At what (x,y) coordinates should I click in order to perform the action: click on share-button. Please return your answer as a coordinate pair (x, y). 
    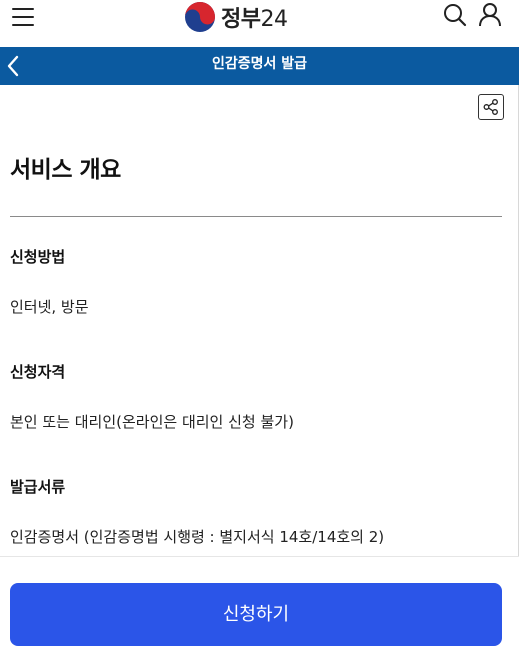
    Looking at the image, I should click on (491, 107).